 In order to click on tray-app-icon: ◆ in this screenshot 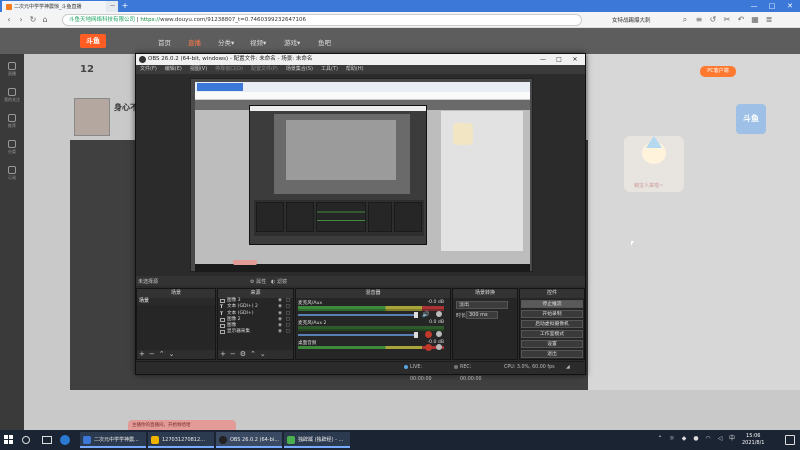, I will do `click(684, 439)`.